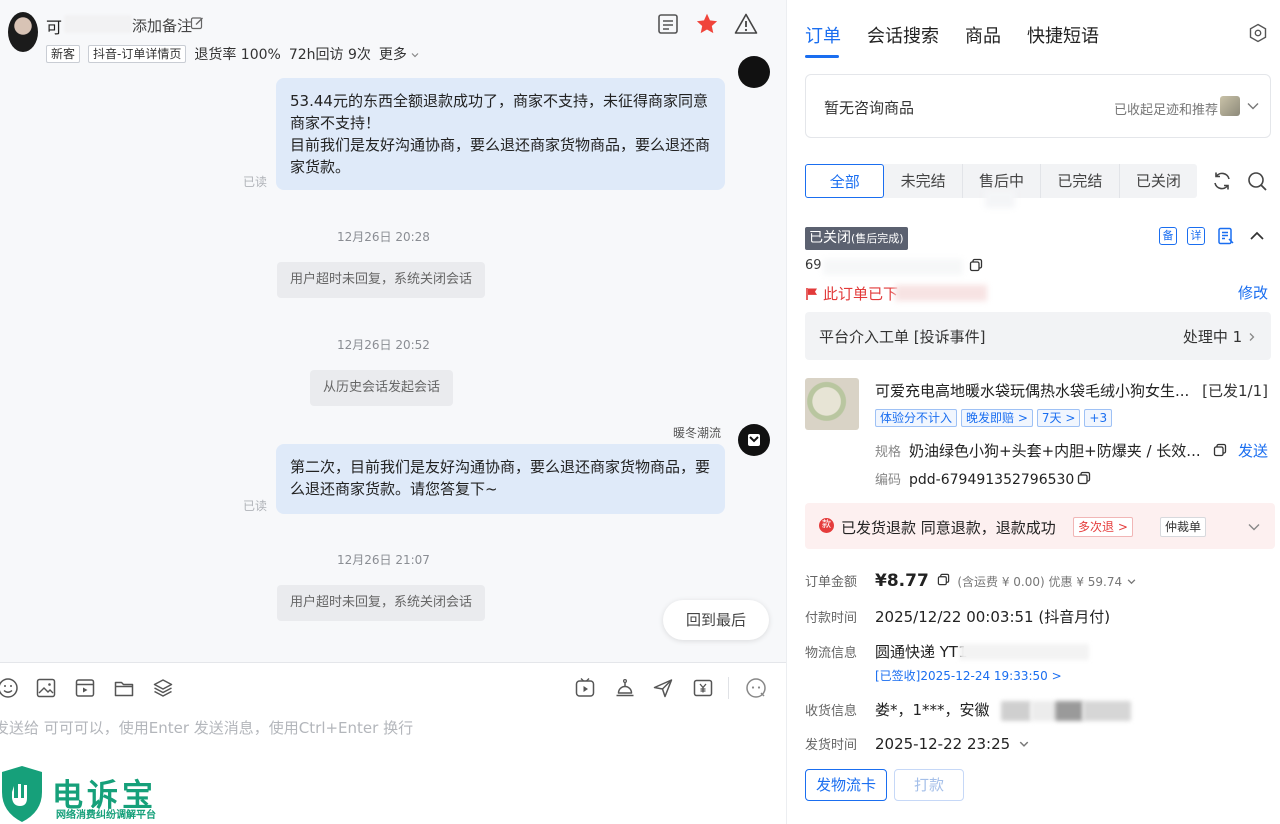 The image size is (1280, 824). I want to click on folder-icon, so click(124, 688).